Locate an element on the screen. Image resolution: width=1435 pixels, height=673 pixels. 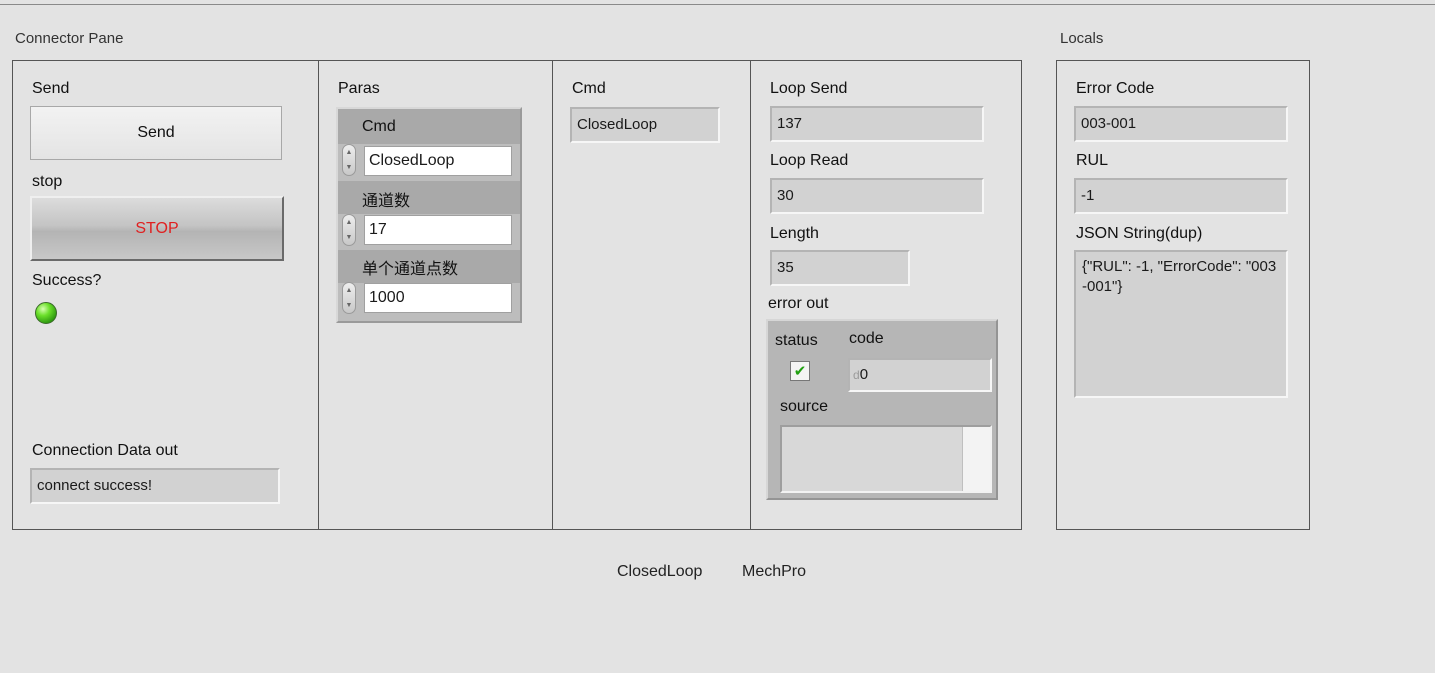
locals-title: Locals is located at coordinates (1082, 38).